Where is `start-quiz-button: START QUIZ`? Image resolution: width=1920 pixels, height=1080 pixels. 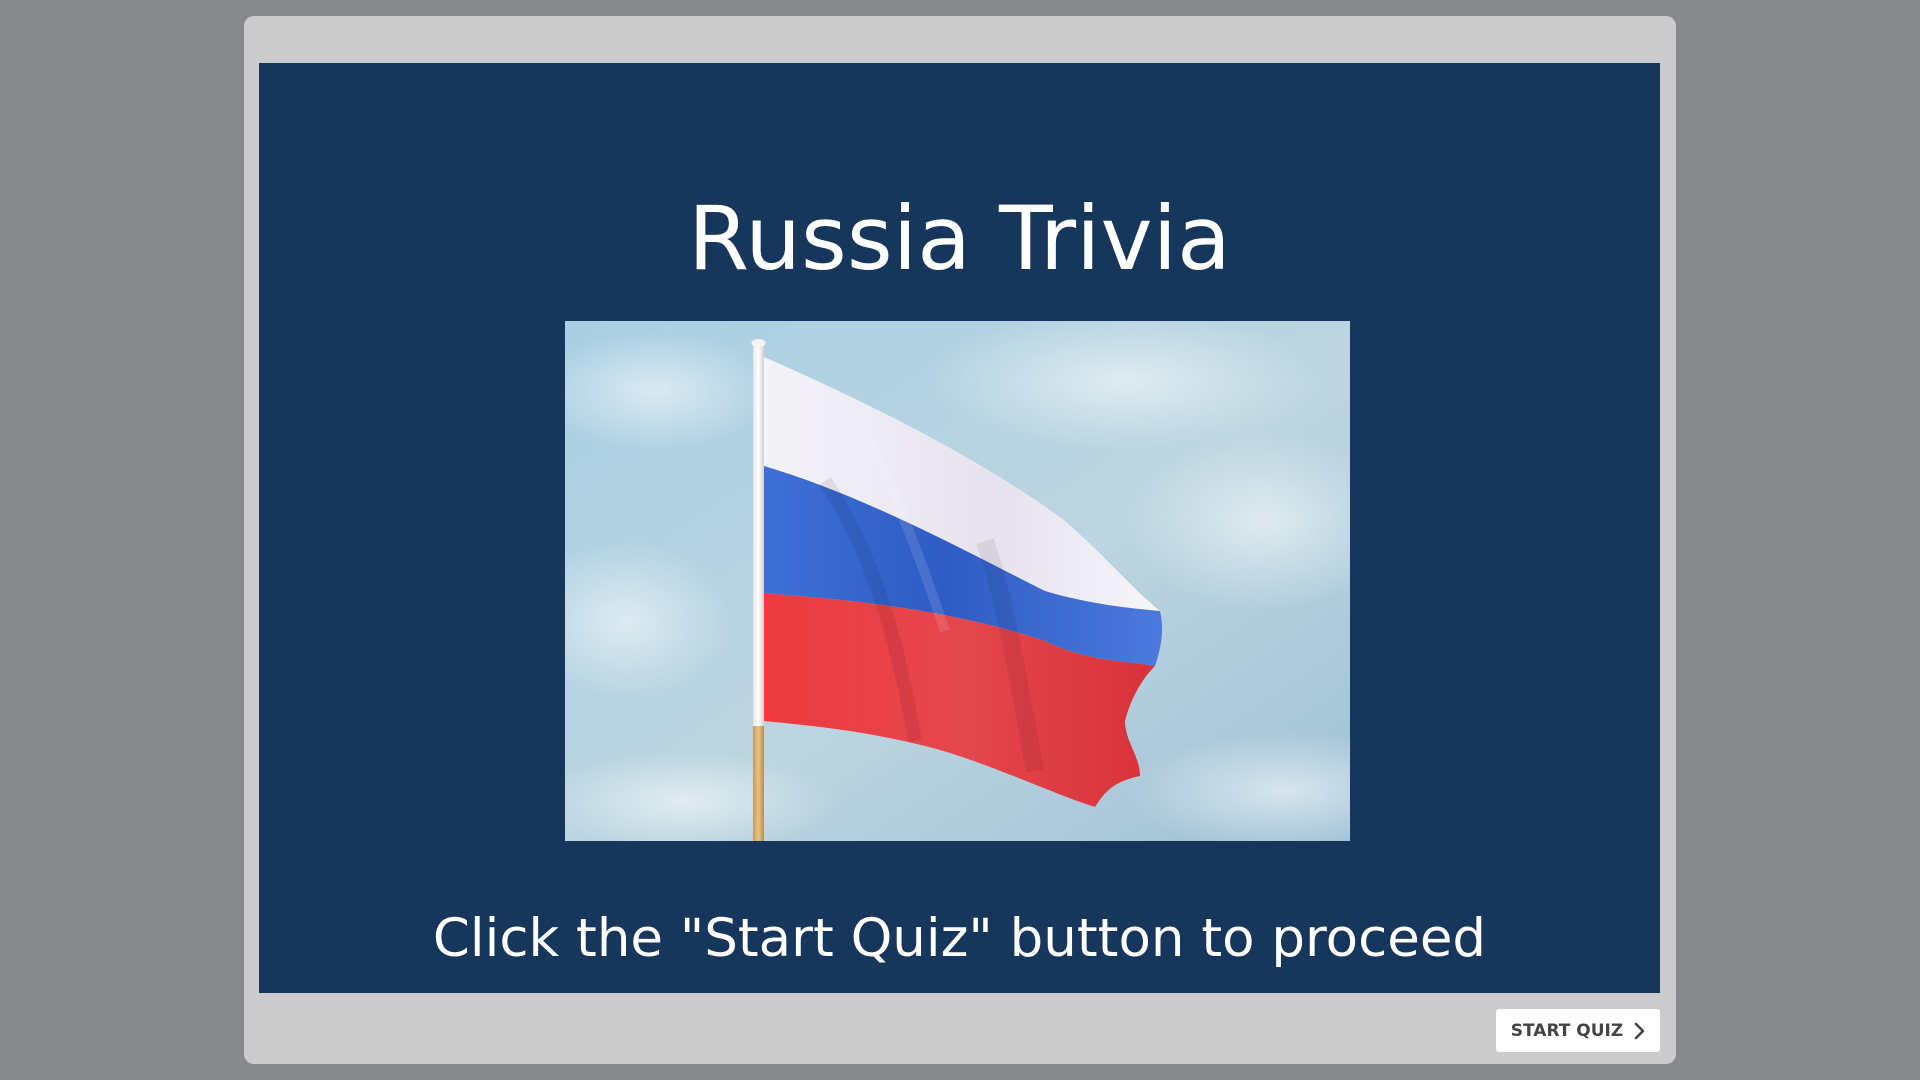
start-quiz-button: START QUIZ is located at coordinates (1578, 1030).